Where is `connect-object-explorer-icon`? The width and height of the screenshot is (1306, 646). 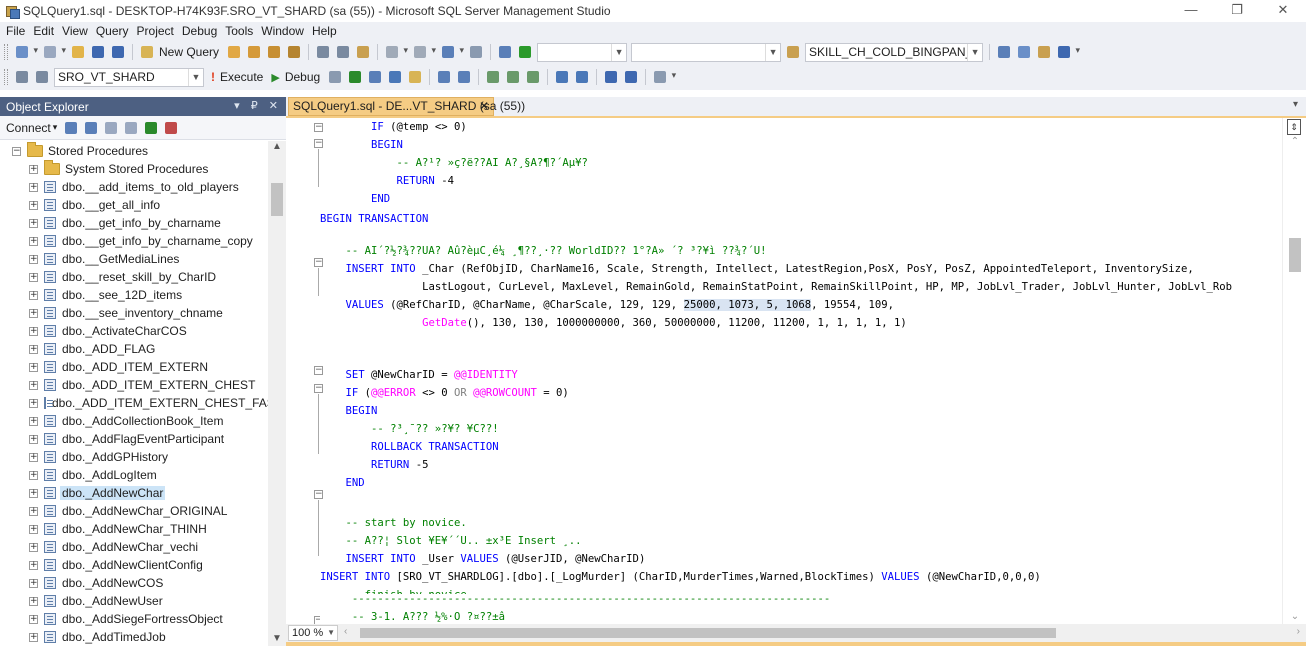
connect-object-explorer-icon is located at coordinates (71, 128).